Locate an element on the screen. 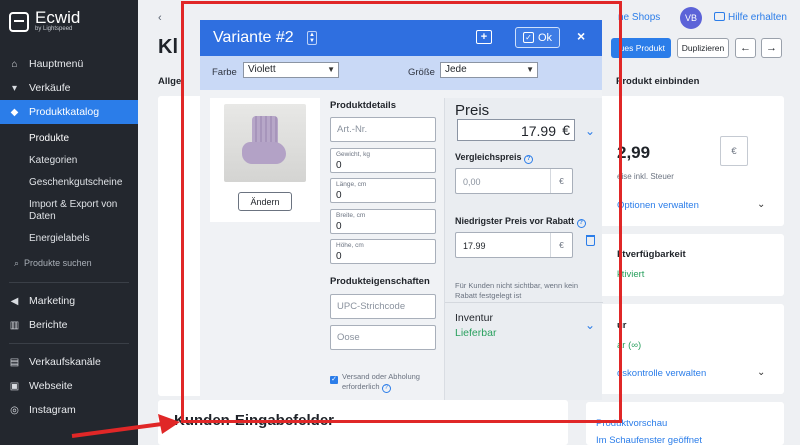 The width and height of the screenshot is (800, 445). color-select-value: Violett is located at coordinates (262, 69).